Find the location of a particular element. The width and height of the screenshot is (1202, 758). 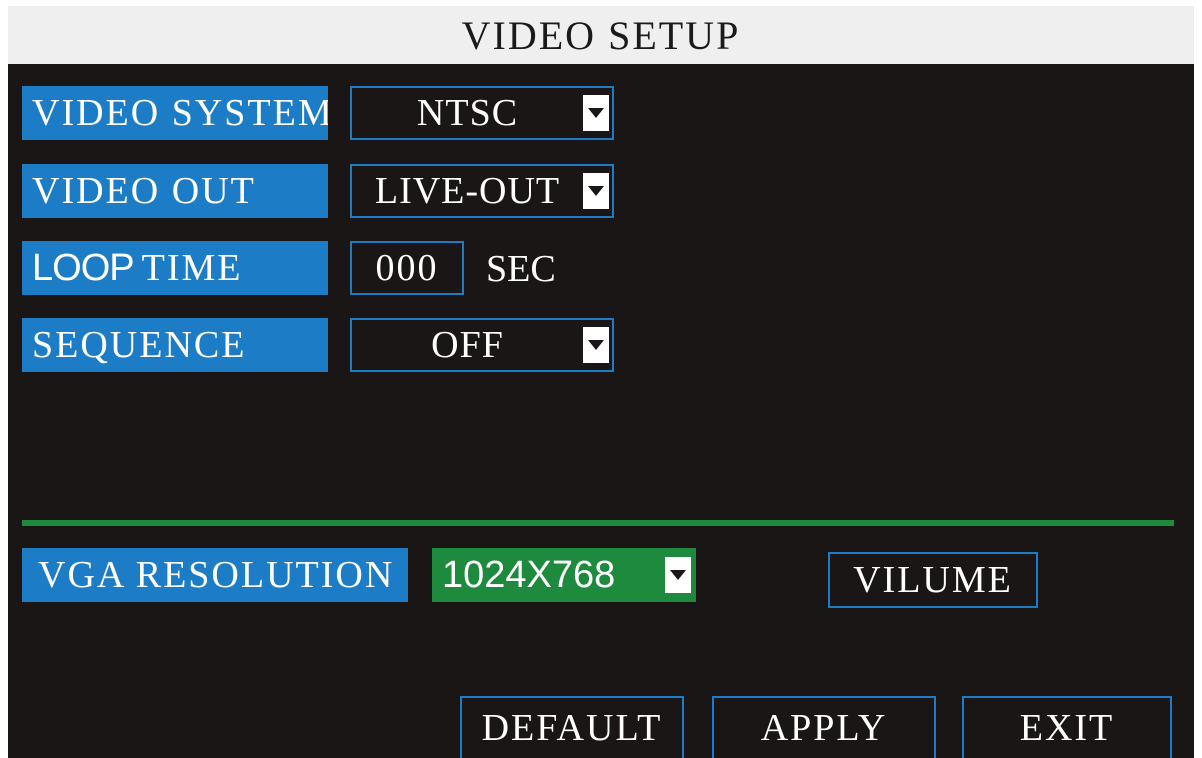

section-divider is located at coordinates (598, 523).